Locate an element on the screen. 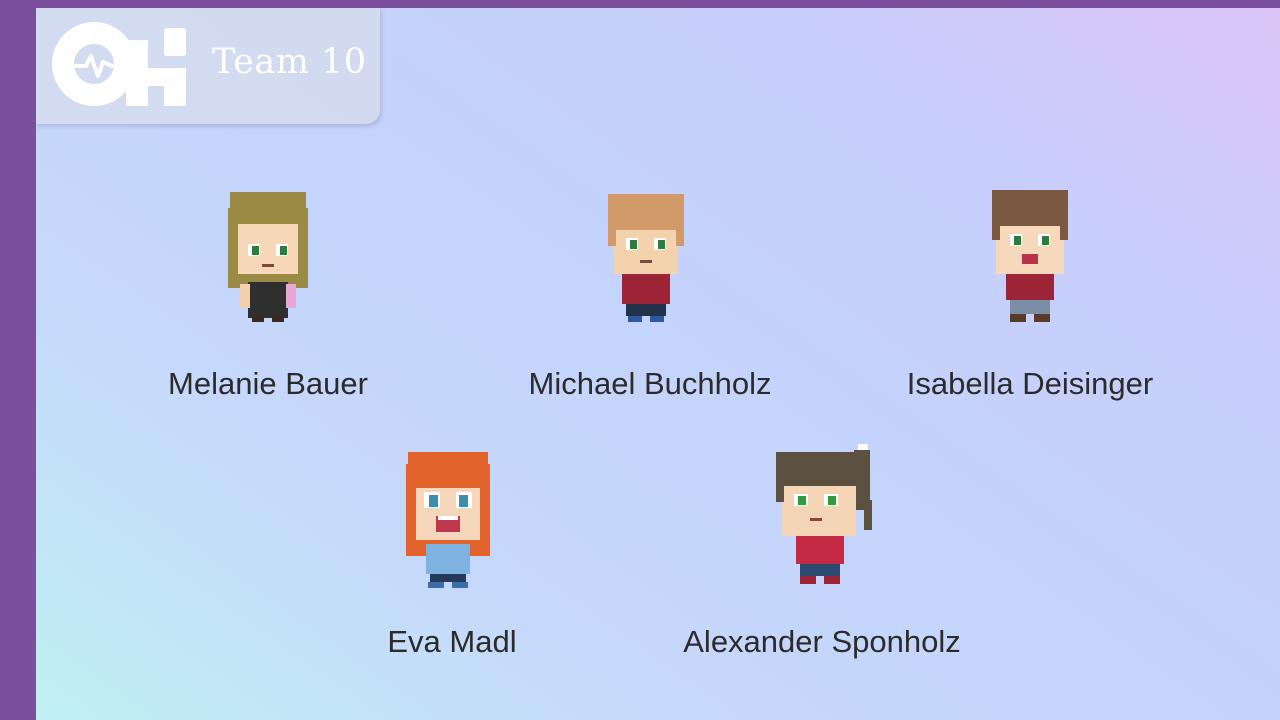  member-name: Eva Madl is located at coordinates (452, 641).